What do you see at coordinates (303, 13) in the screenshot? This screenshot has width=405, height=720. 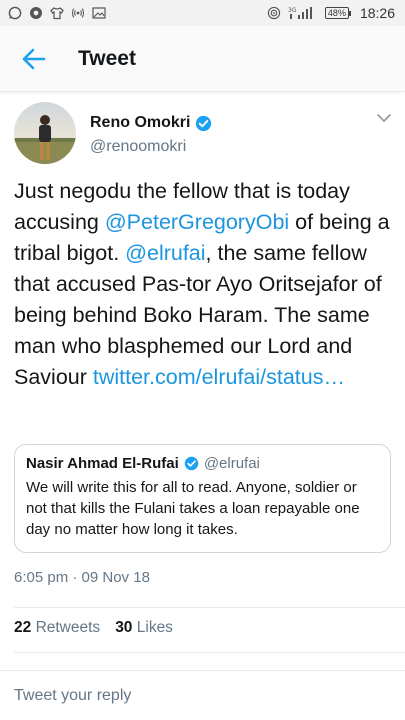 I see `signal-icon: 3G` at bounding box center [303, 13].